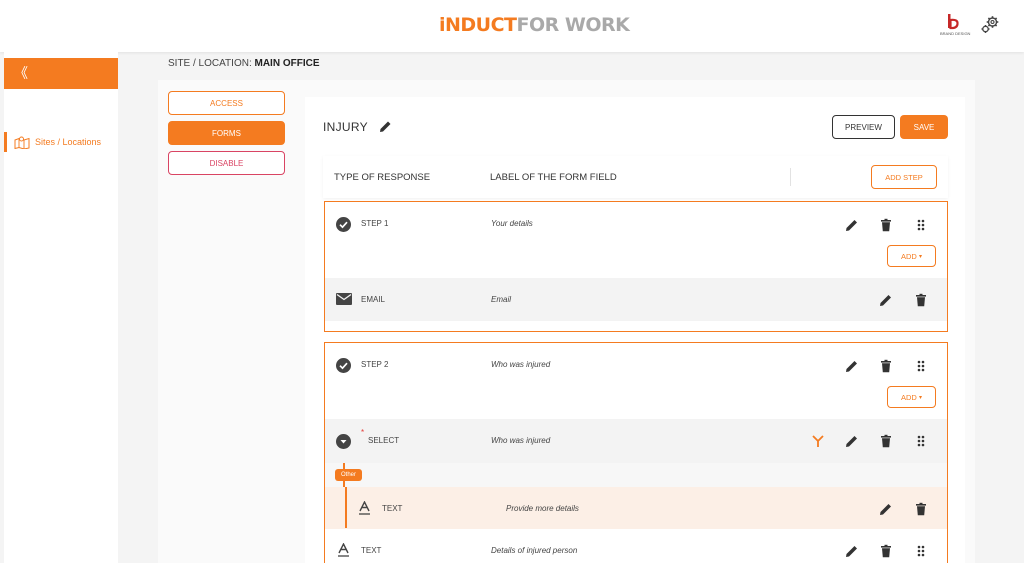  I want to click on double-chevron-left-icon: 《, so click(21, 73).